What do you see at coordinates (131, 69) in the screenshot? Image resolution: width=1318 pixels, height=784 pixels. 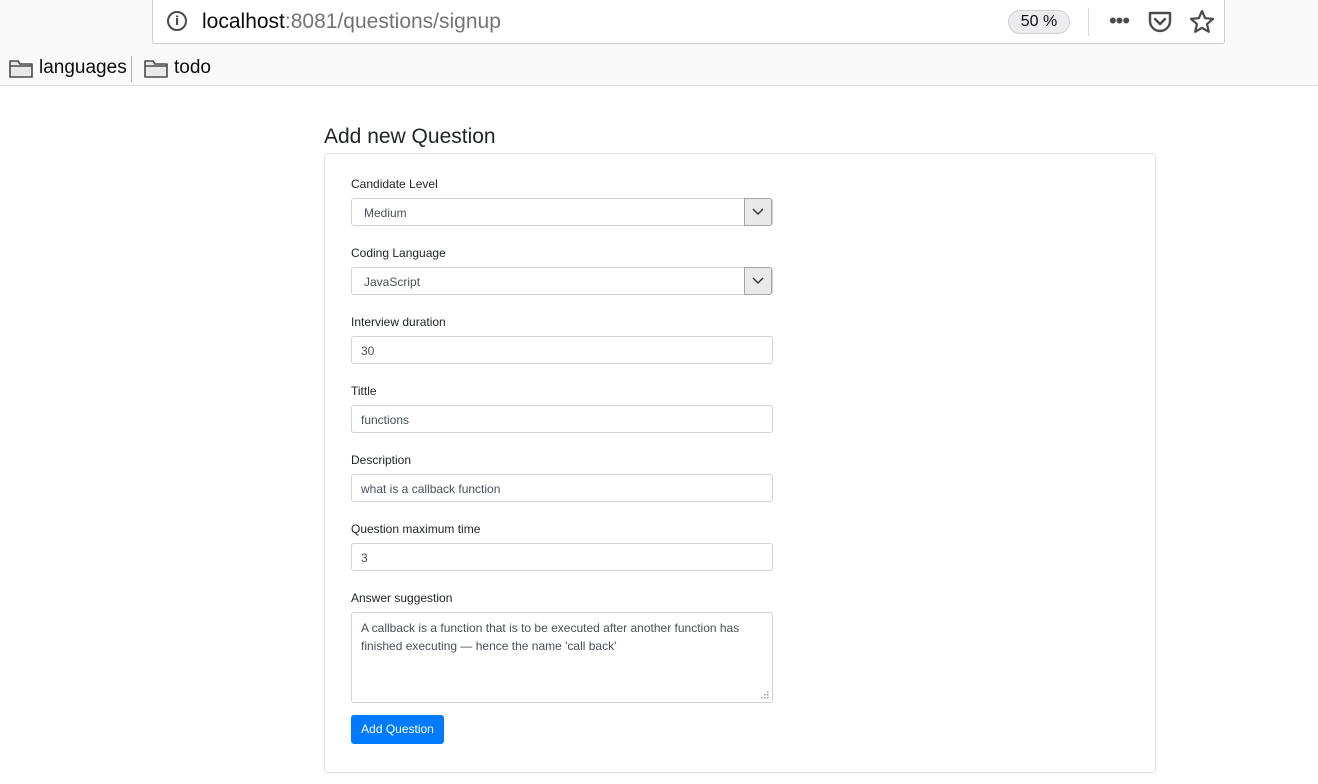 I see `bookmark-separator` at bounding box center [131, 69].